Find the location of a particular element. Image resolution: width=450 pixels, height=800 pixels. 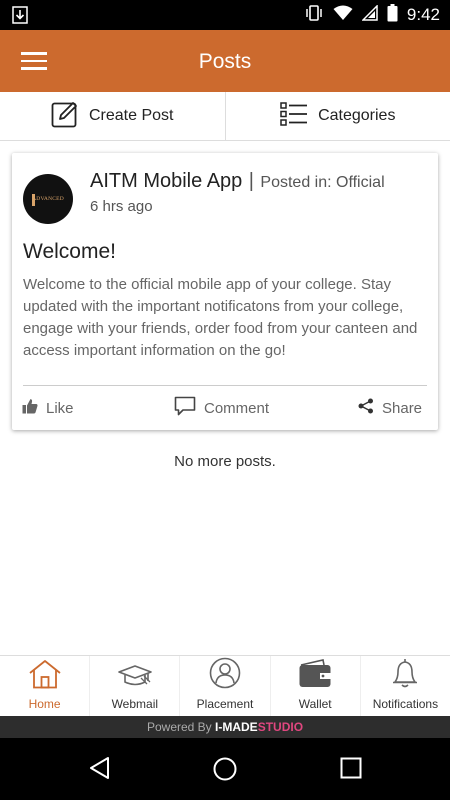

battery-icon is located at coordinates (392, 15).